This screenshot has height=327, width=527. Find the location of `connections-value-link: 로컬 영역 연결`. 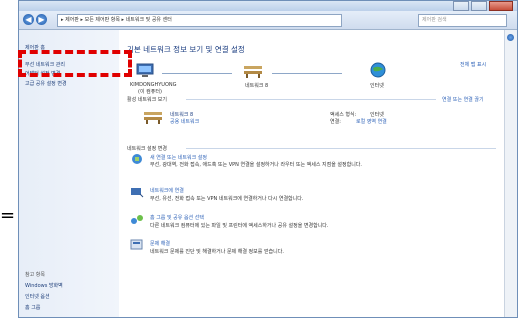

connections-value-link: 로컬 영역 연결 is located at coordinates (371, 121).